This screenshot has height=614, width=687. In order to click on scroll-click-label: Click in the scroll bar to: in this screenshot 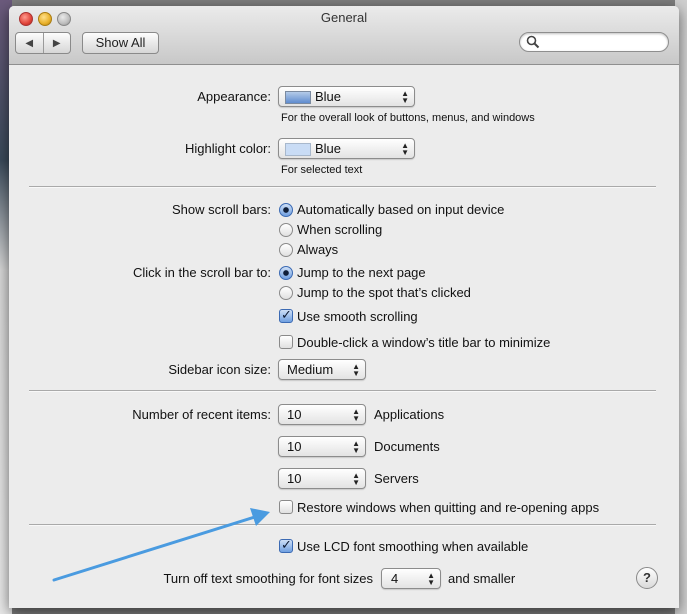, I will do `click(202, 272)`.